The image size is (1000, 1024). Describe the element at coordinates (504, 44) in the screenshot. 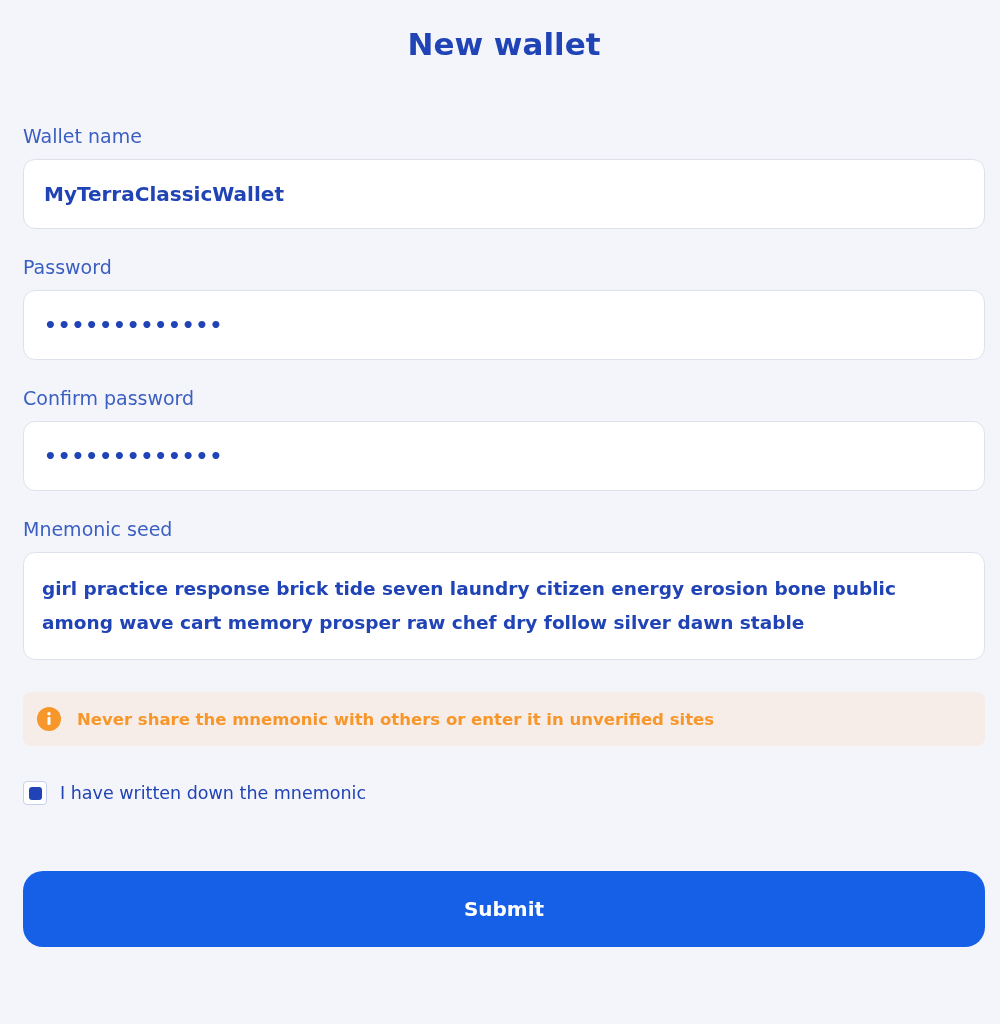

I see `page-title: New wallet` at that location.